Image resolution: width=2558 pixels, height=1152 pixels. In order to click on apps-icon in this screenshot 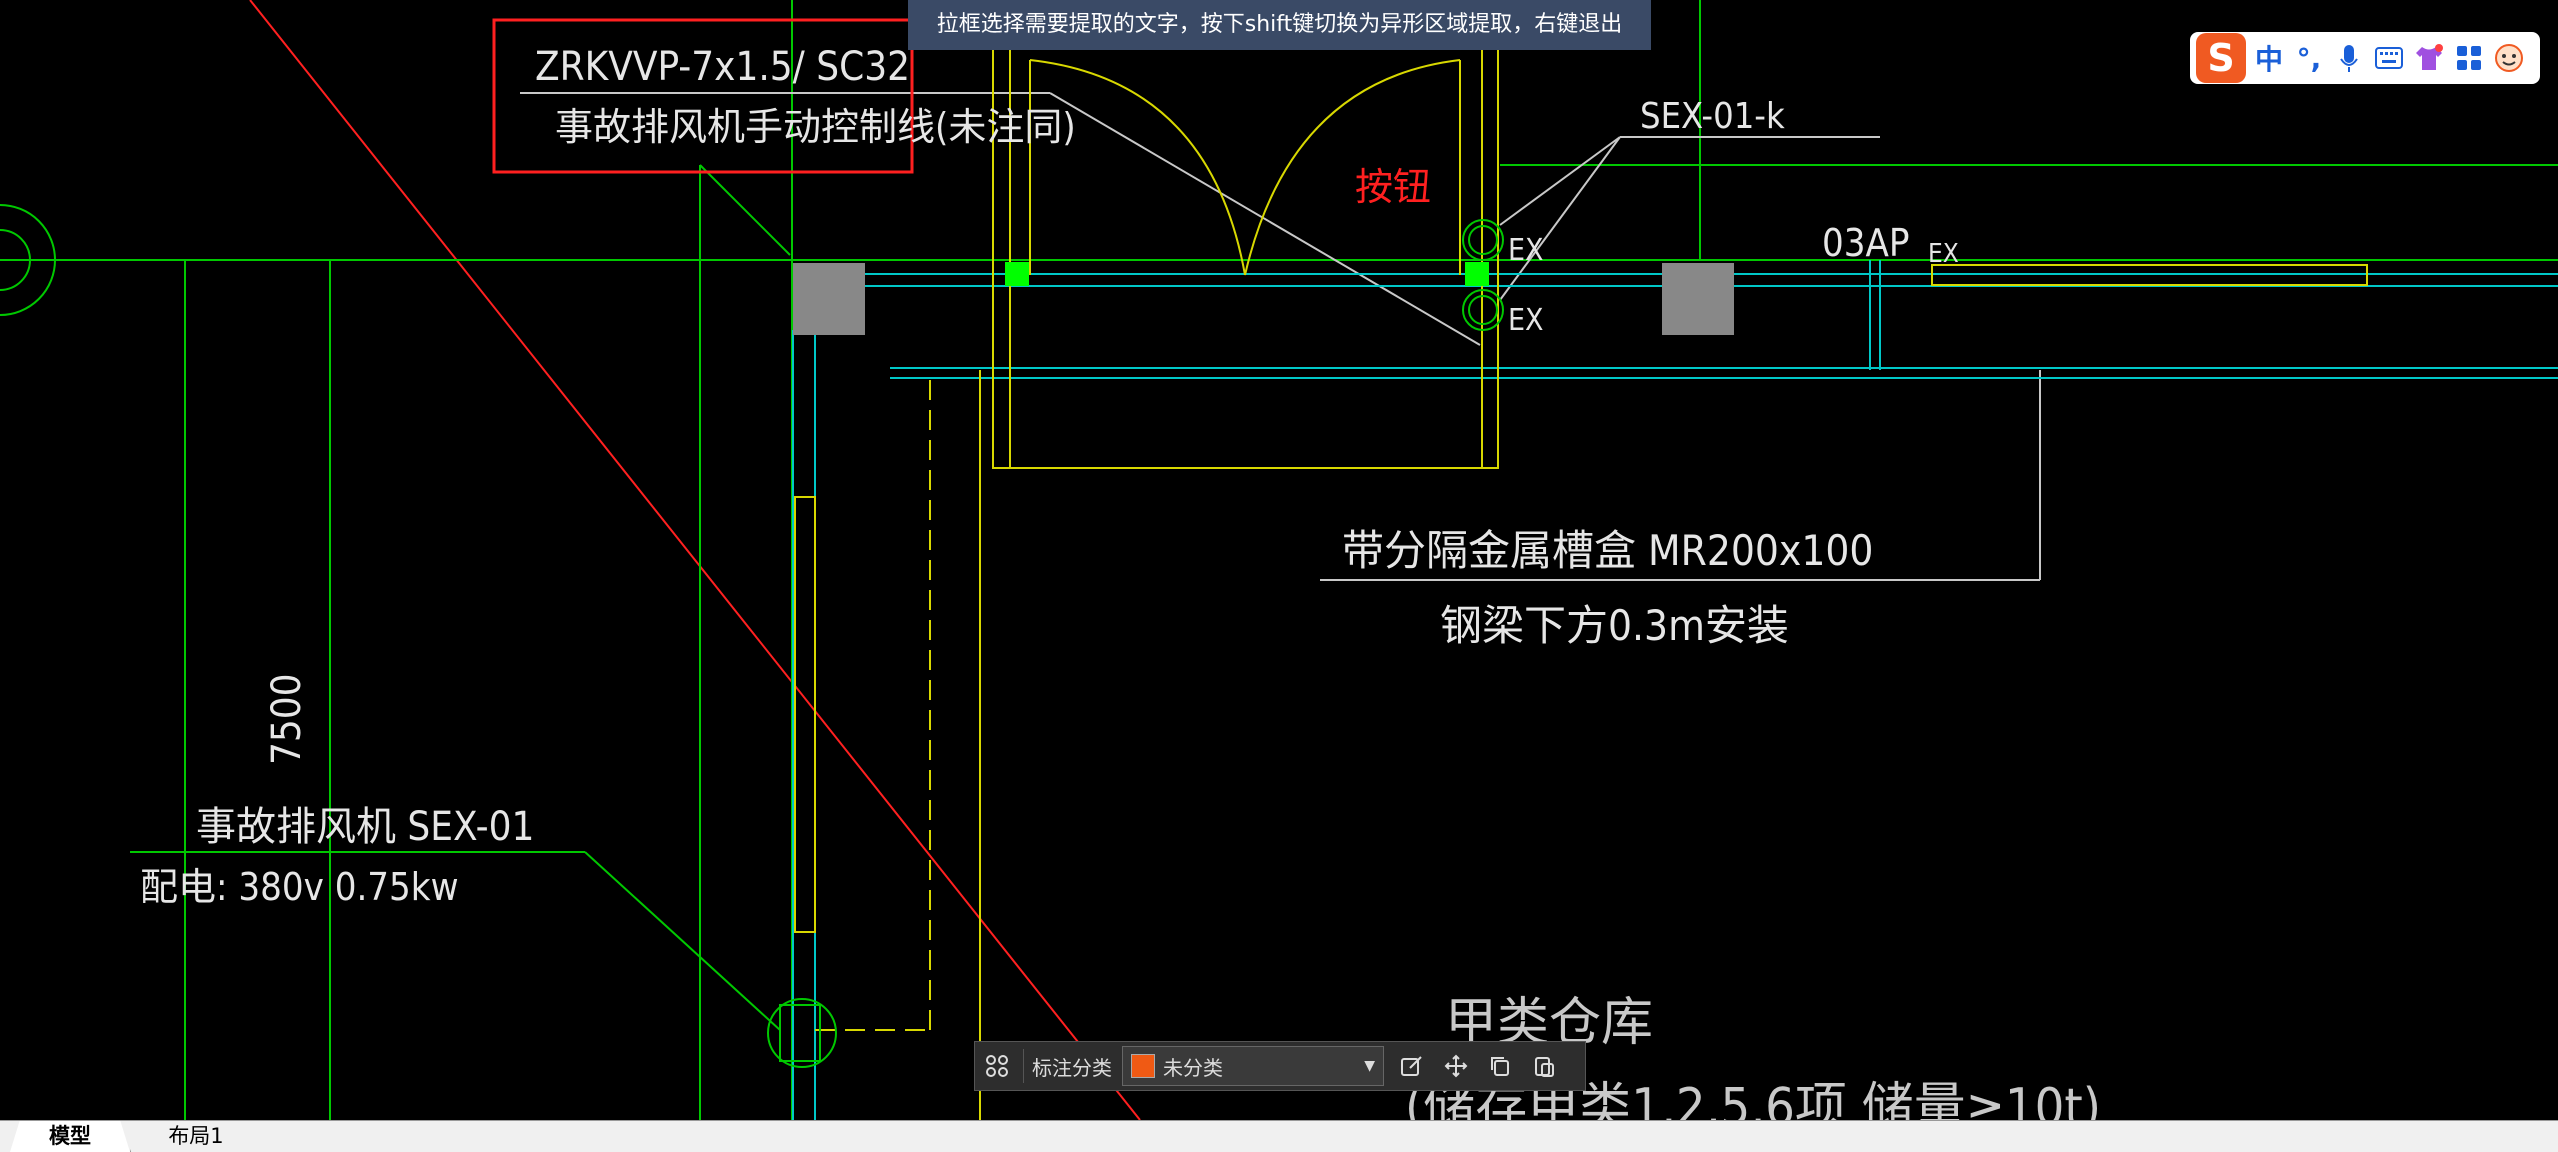, I will do `click(997, 1066)`.